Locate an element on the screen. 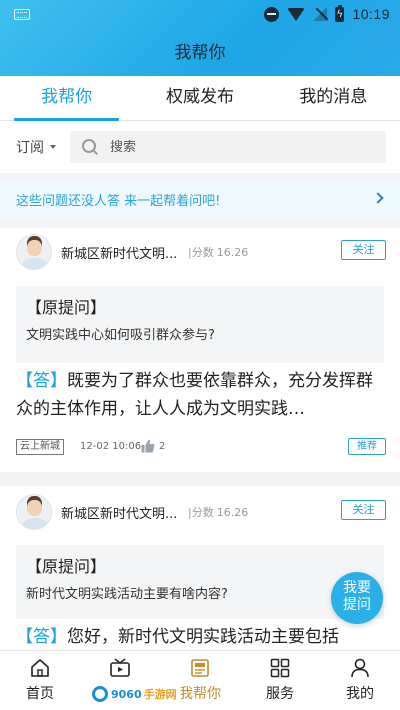  watermark-accent-text: 手游网 is located at coordinates (160, 694).